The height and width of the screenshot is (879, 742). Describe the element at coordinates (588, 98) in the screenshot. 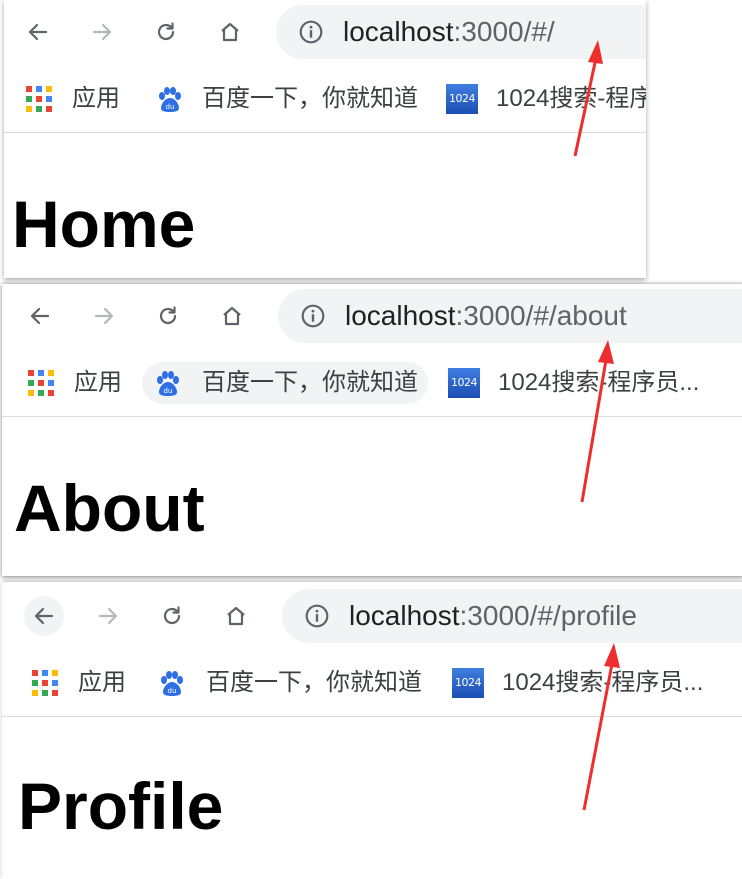

I see `annotation-arrow-home` at that location.